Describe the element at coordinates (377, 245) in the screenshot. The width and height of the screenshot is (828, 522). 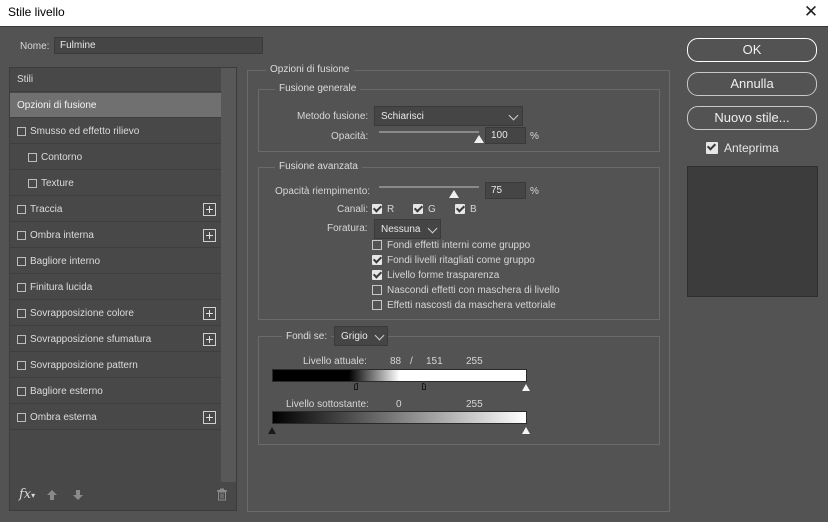
I see `blend-interior-effects-checkbox` at that location.